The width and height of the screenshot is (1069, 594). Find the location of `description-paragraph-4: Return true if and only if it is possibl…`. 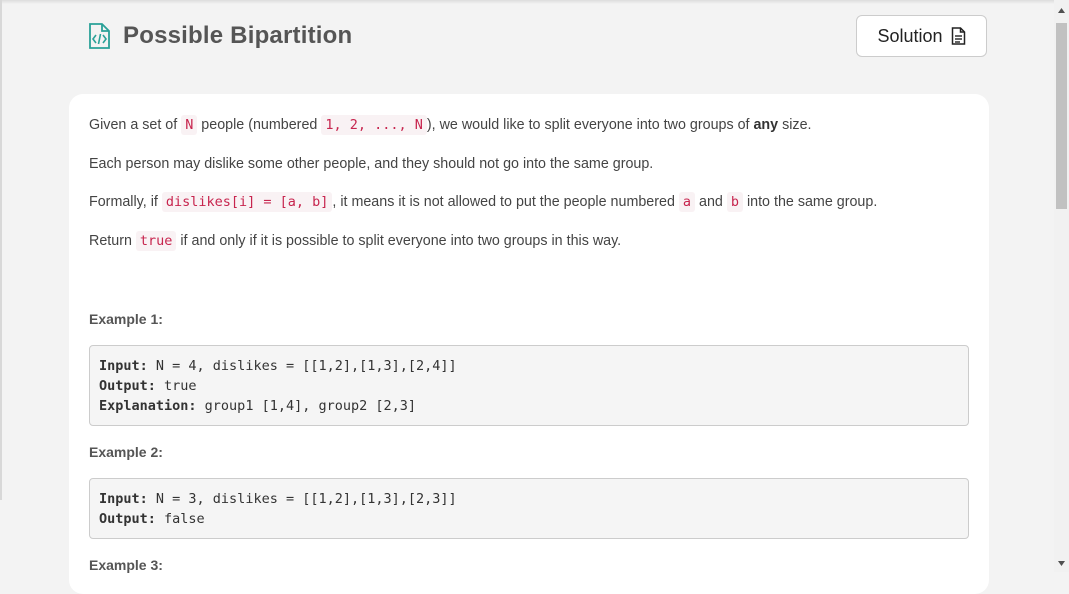

description-paragraph-4: Return true if and only if it is possibl… is located at coordinates (355, 241).